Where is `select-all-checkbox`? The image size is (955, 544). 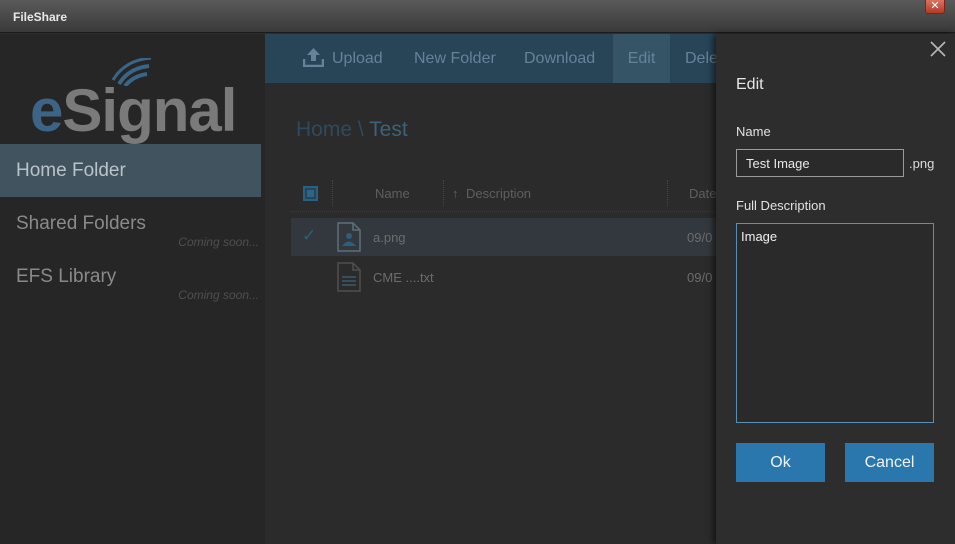 select-all-checkbox is located at coordinates (310, 193).